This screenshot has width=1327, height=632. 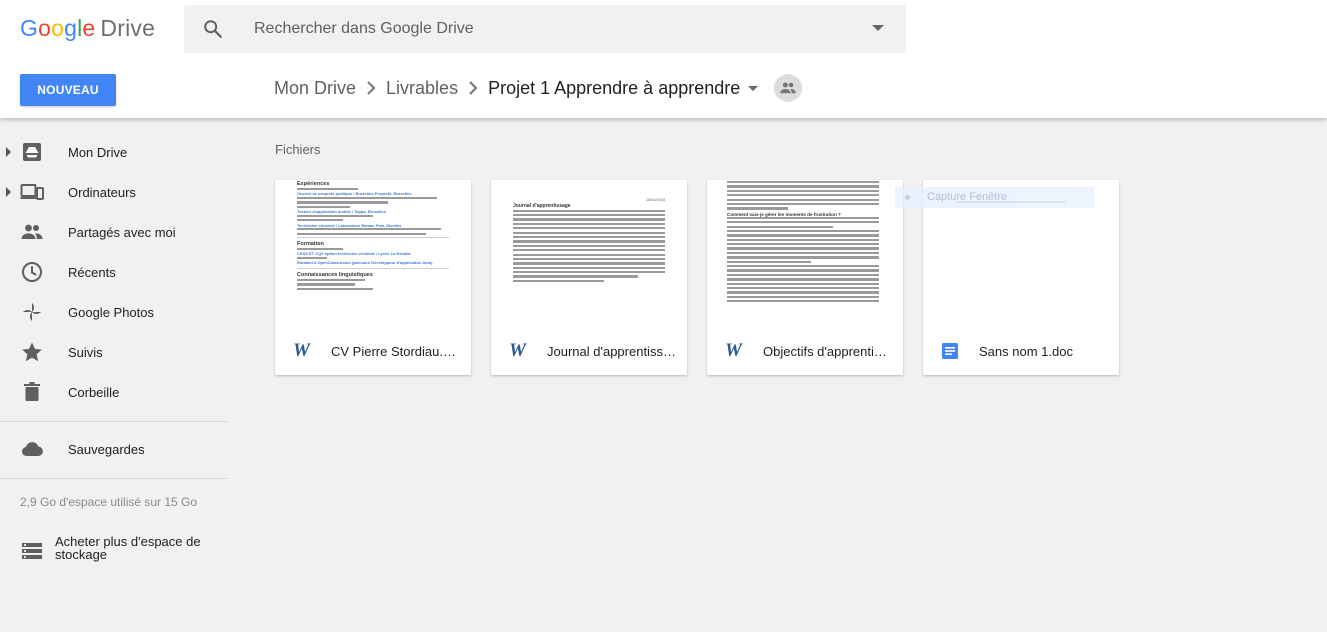 What do you see at coordinates (116, 192) in the screenshot?
I see `sidebar-item-computers: Ordinateurs` at bounding box center [116, 192].